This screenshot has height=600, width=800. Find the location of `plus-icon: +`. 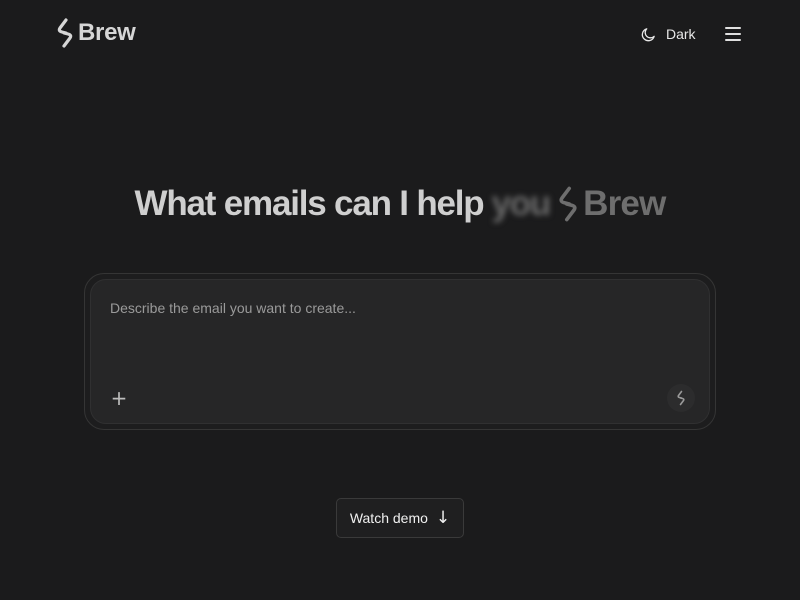

plus-icon: + is located at coordinates (119, 398).